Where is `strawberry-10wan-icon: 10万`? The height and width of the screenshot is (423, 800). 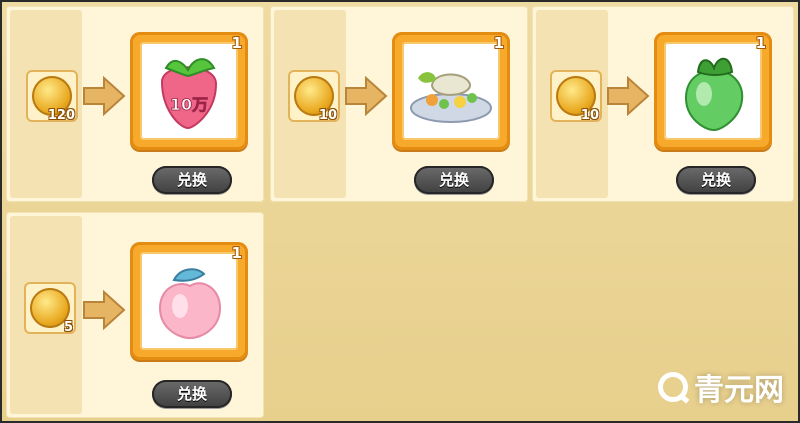 strawberry-10wan-icon: 10万 is located at coordinates (189, 94).